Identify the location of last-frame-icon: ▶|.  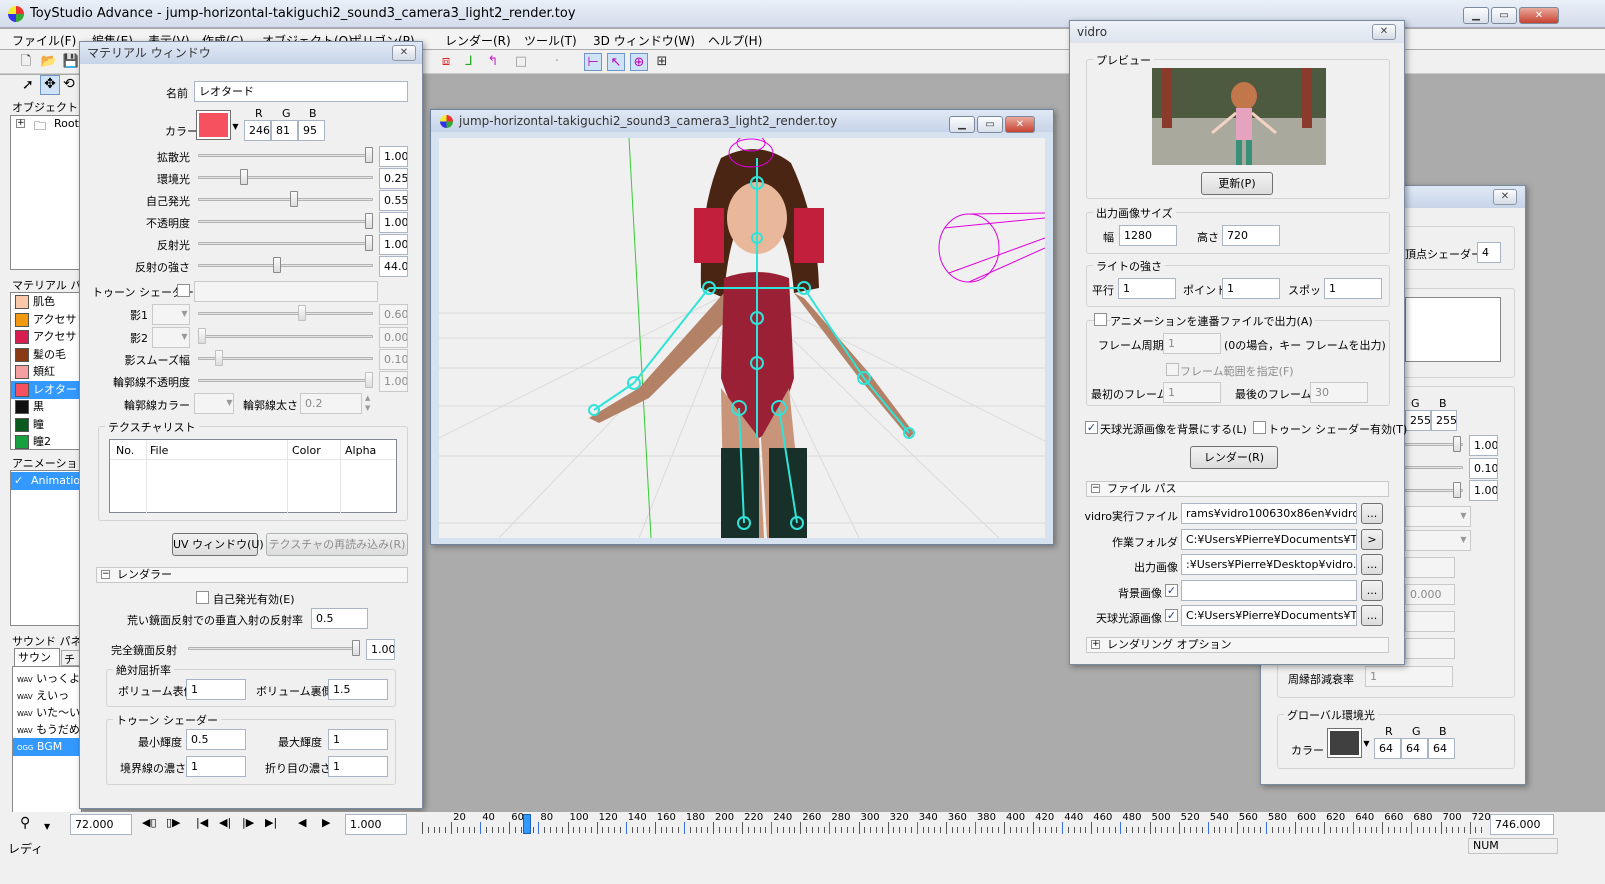
(271, 822).